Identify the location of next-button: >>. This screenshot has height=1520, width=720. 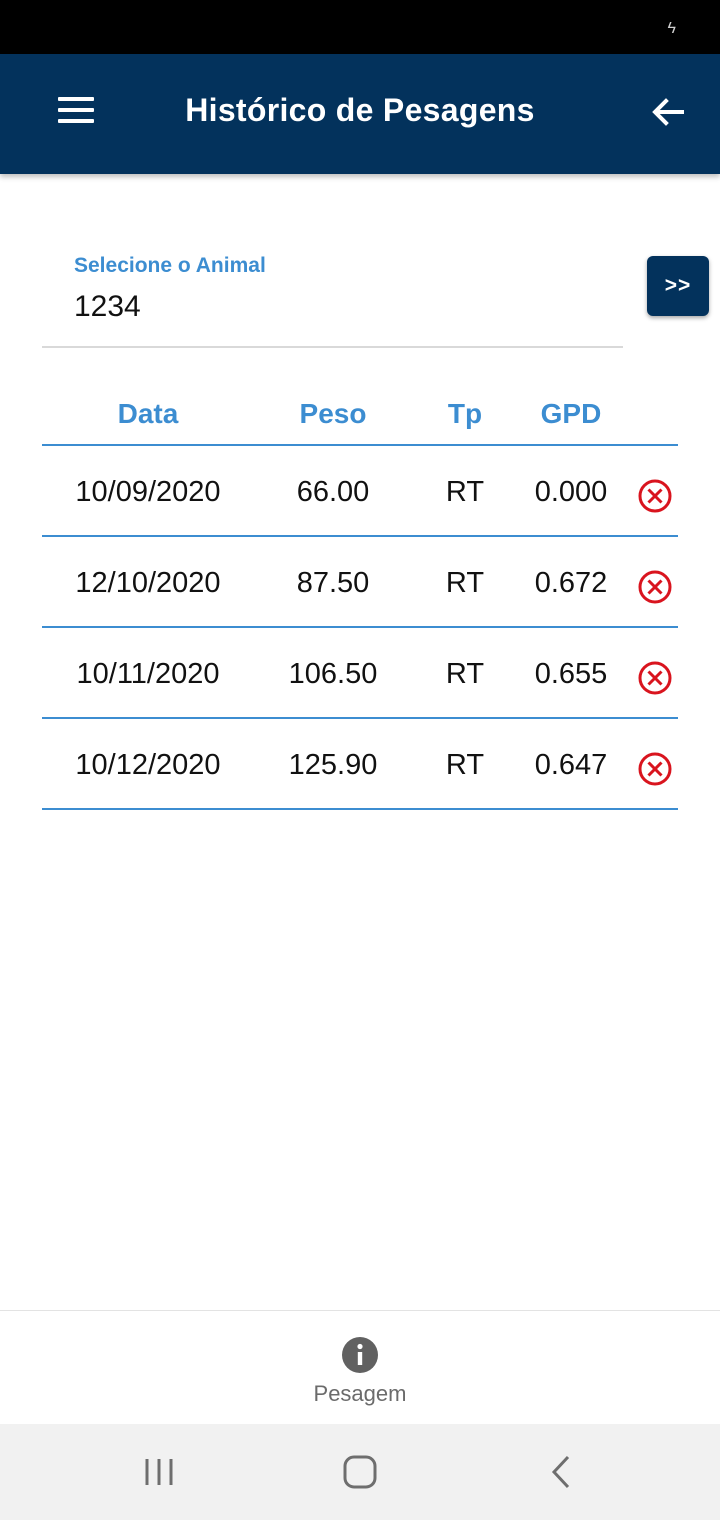
(678, 286).